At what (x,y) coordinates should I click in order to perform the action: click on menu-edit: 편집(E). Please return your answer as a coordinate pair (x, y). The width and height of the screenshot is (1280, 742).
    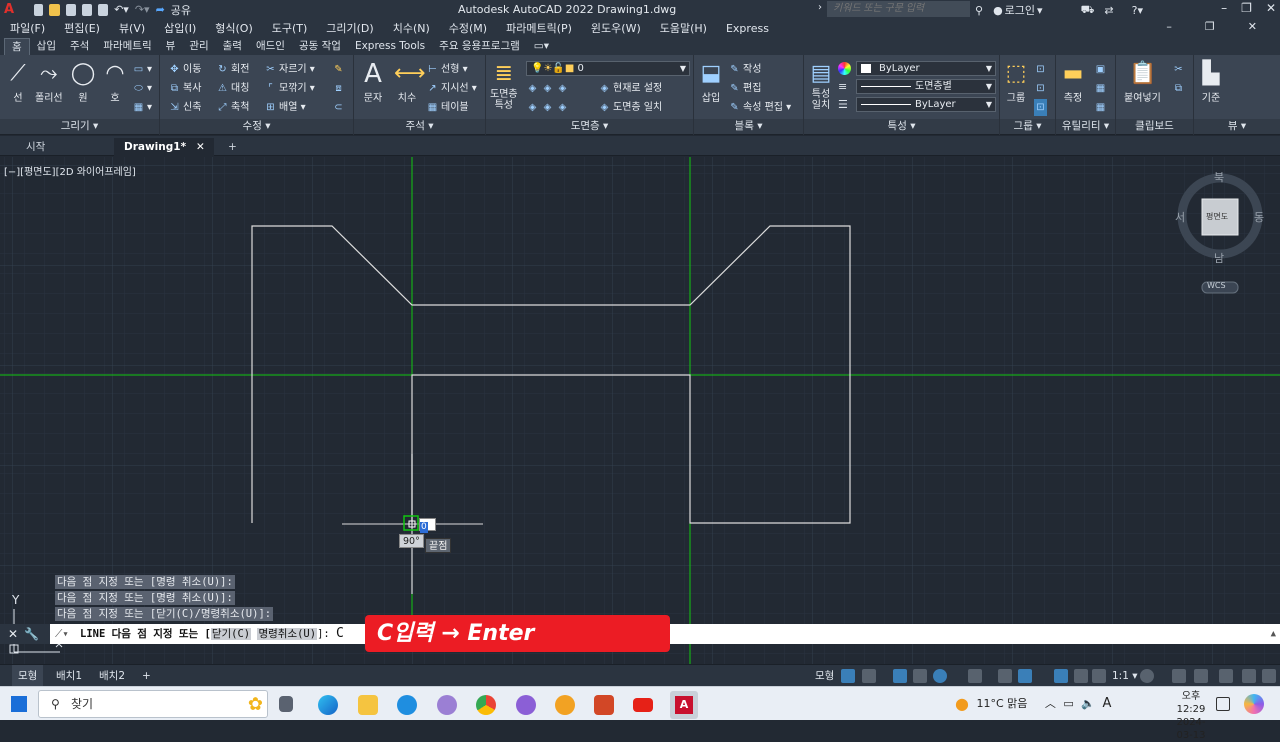
    Looking at the image, I should click on (82, 28).